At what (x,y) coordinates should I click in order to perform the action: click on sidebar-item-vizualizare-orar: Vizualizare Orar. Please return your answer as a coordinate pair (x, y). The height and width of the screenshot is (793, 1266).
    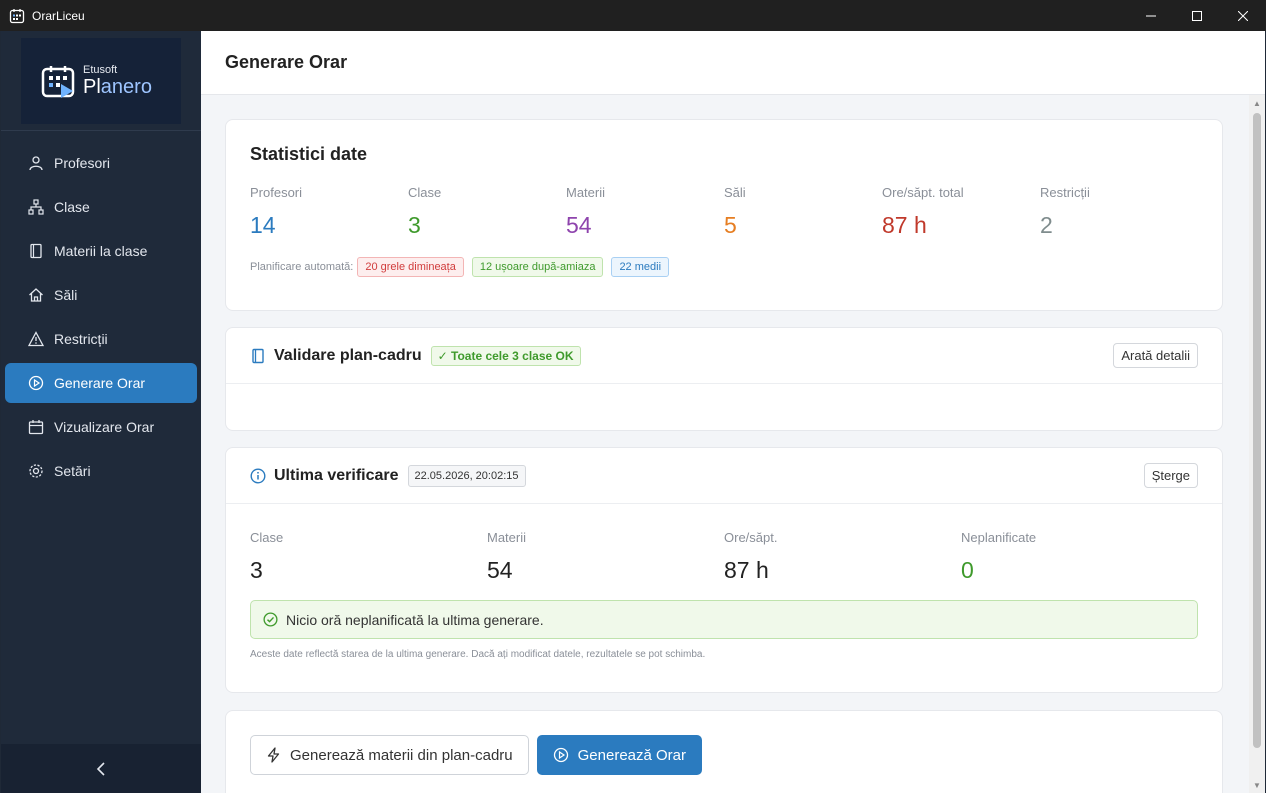
    Looking at the image, I should click on (101, 427).